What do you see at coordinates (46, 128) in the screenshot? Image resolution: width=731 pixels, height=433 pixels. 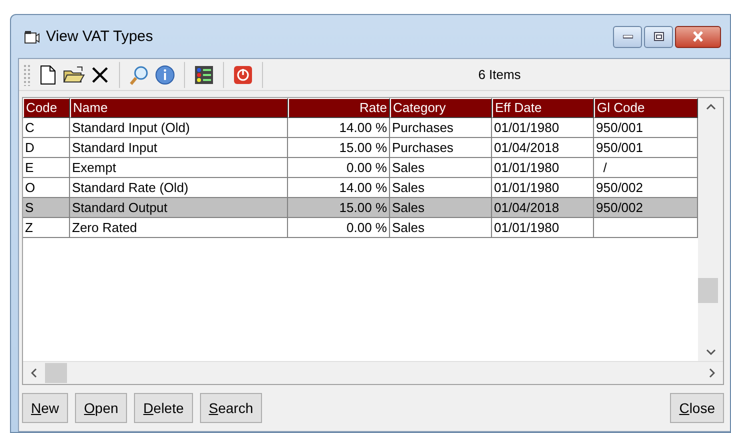 I see `table-cell: C` at bounding box center [46, 128].